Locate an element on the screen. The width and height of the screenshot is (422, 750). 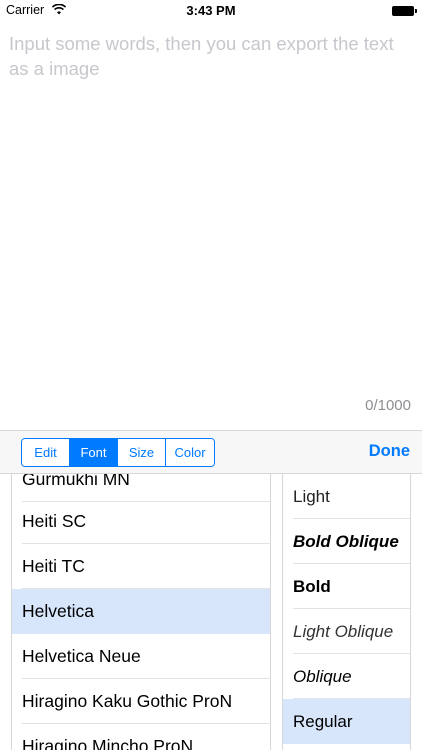
font-item-gurmukhi-mn: Gurmukhi MN is located at coordinates (141, 488).